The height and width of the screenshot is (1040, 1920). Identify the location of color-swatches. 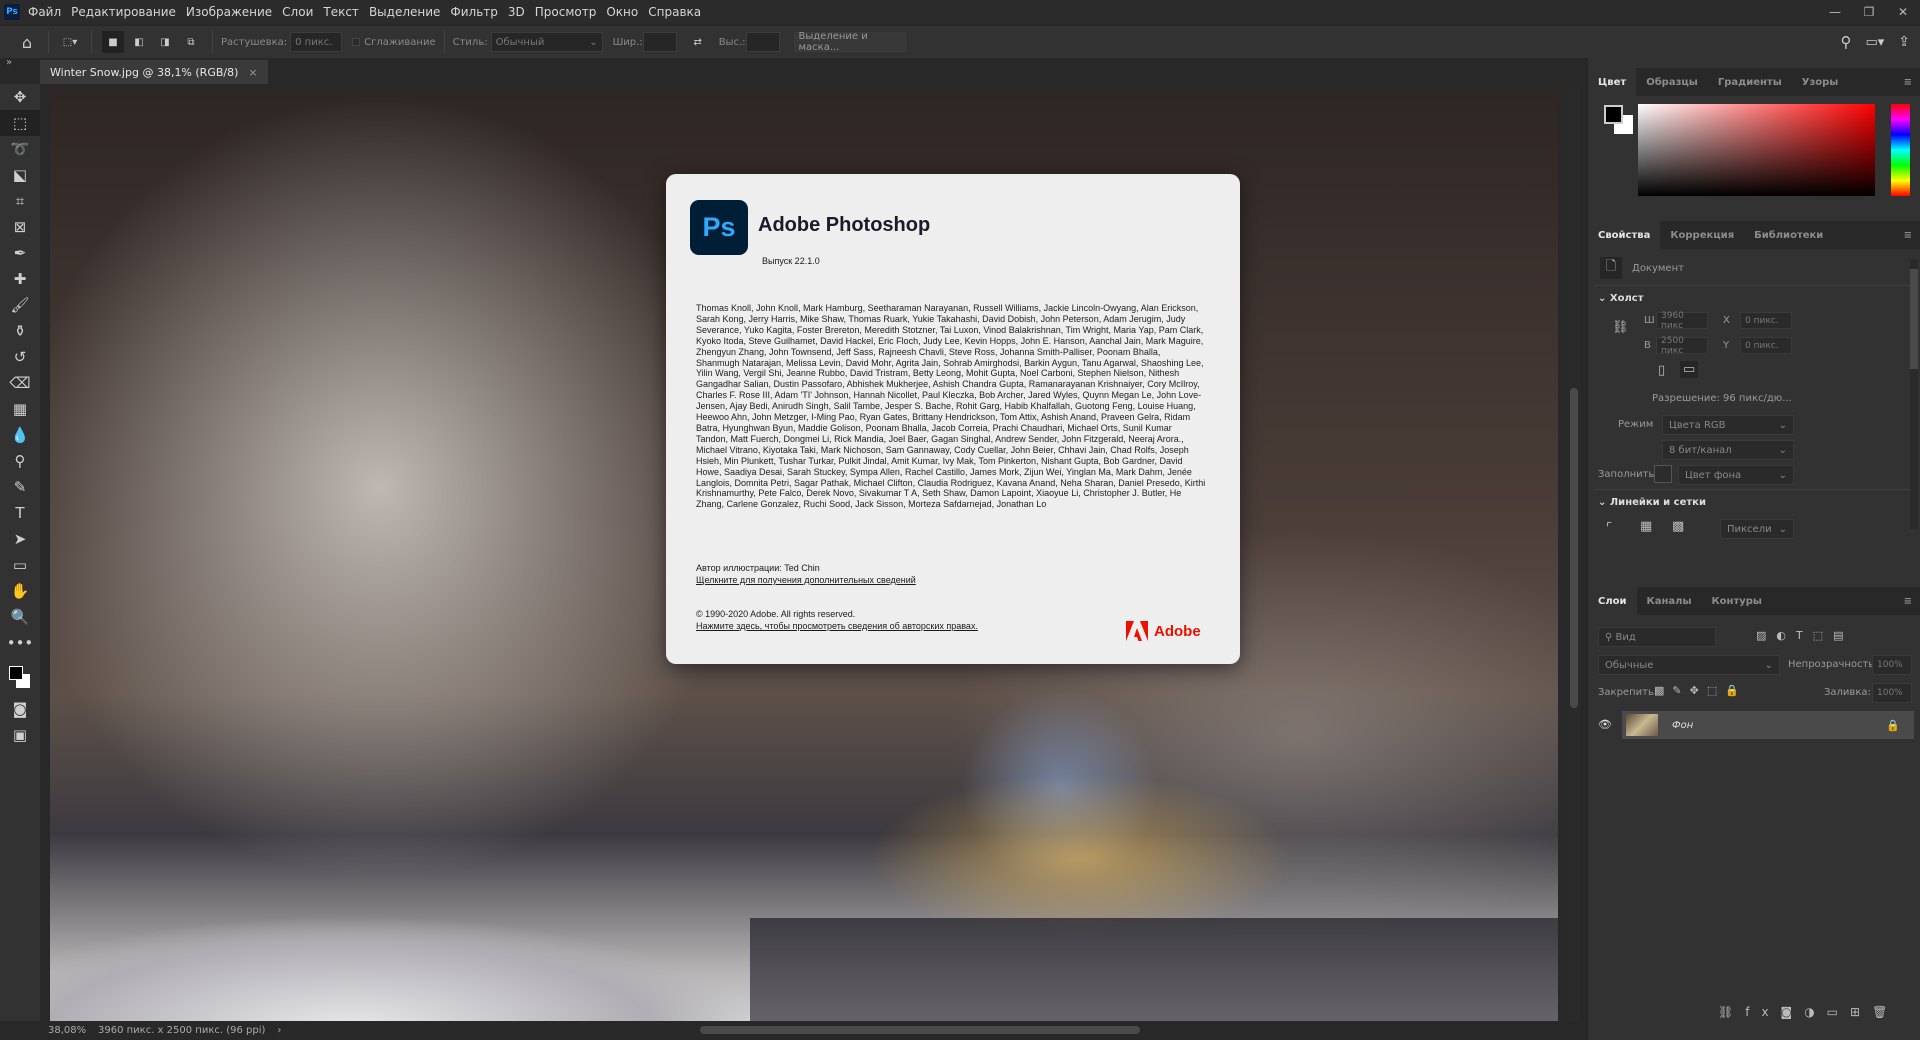
(20, 676).